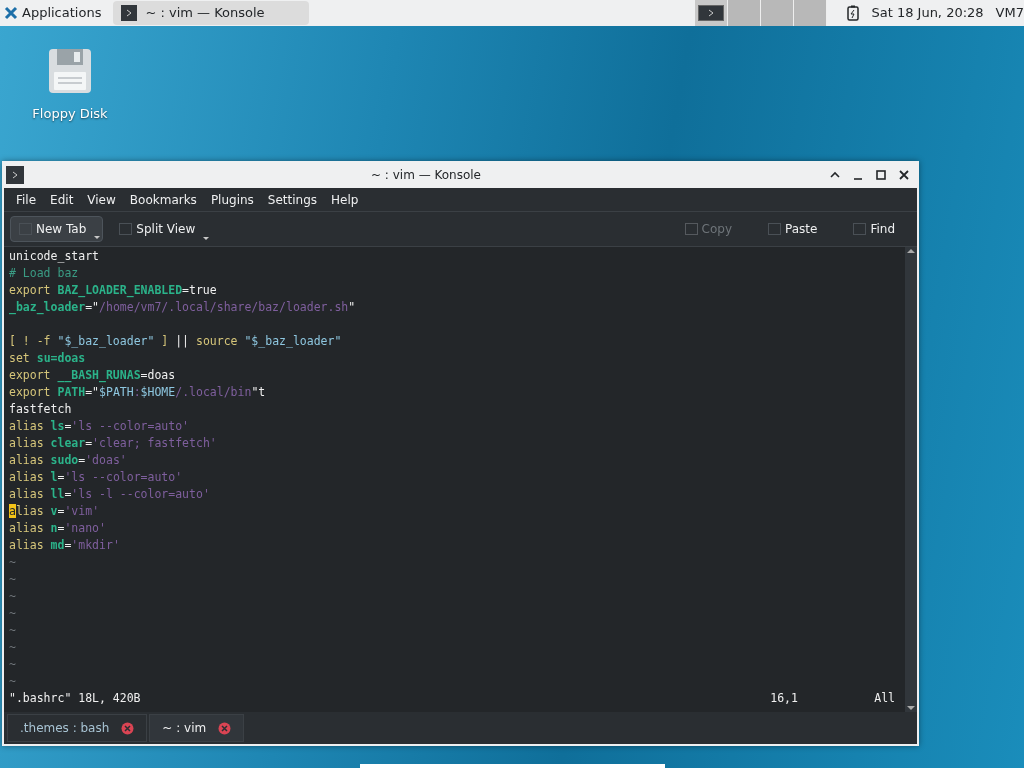 The height and width of the screenshot is (768, 1024). Describe the element at coordinates (110, 494) in the screenshot. I see `code-line: alias ll='ls -l --color=auto'` at that location.